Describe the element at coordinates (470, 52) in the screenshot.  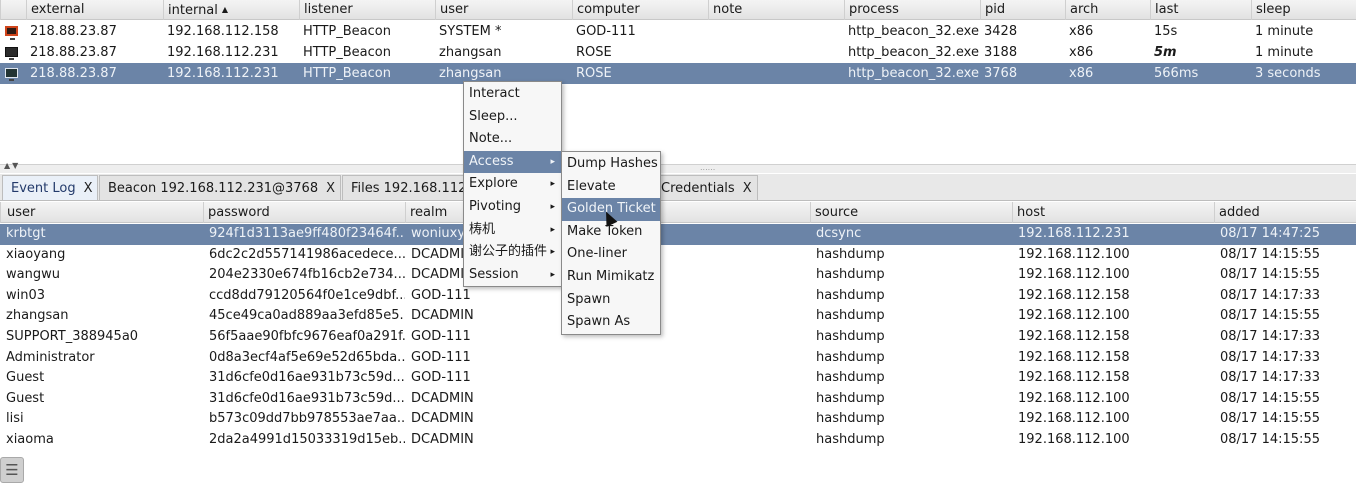
I see `beacon-user: zhangsan` at that location.